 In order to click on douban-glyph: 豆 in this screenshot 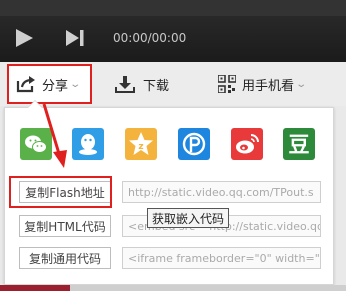, I will do `click(299, 145)`.